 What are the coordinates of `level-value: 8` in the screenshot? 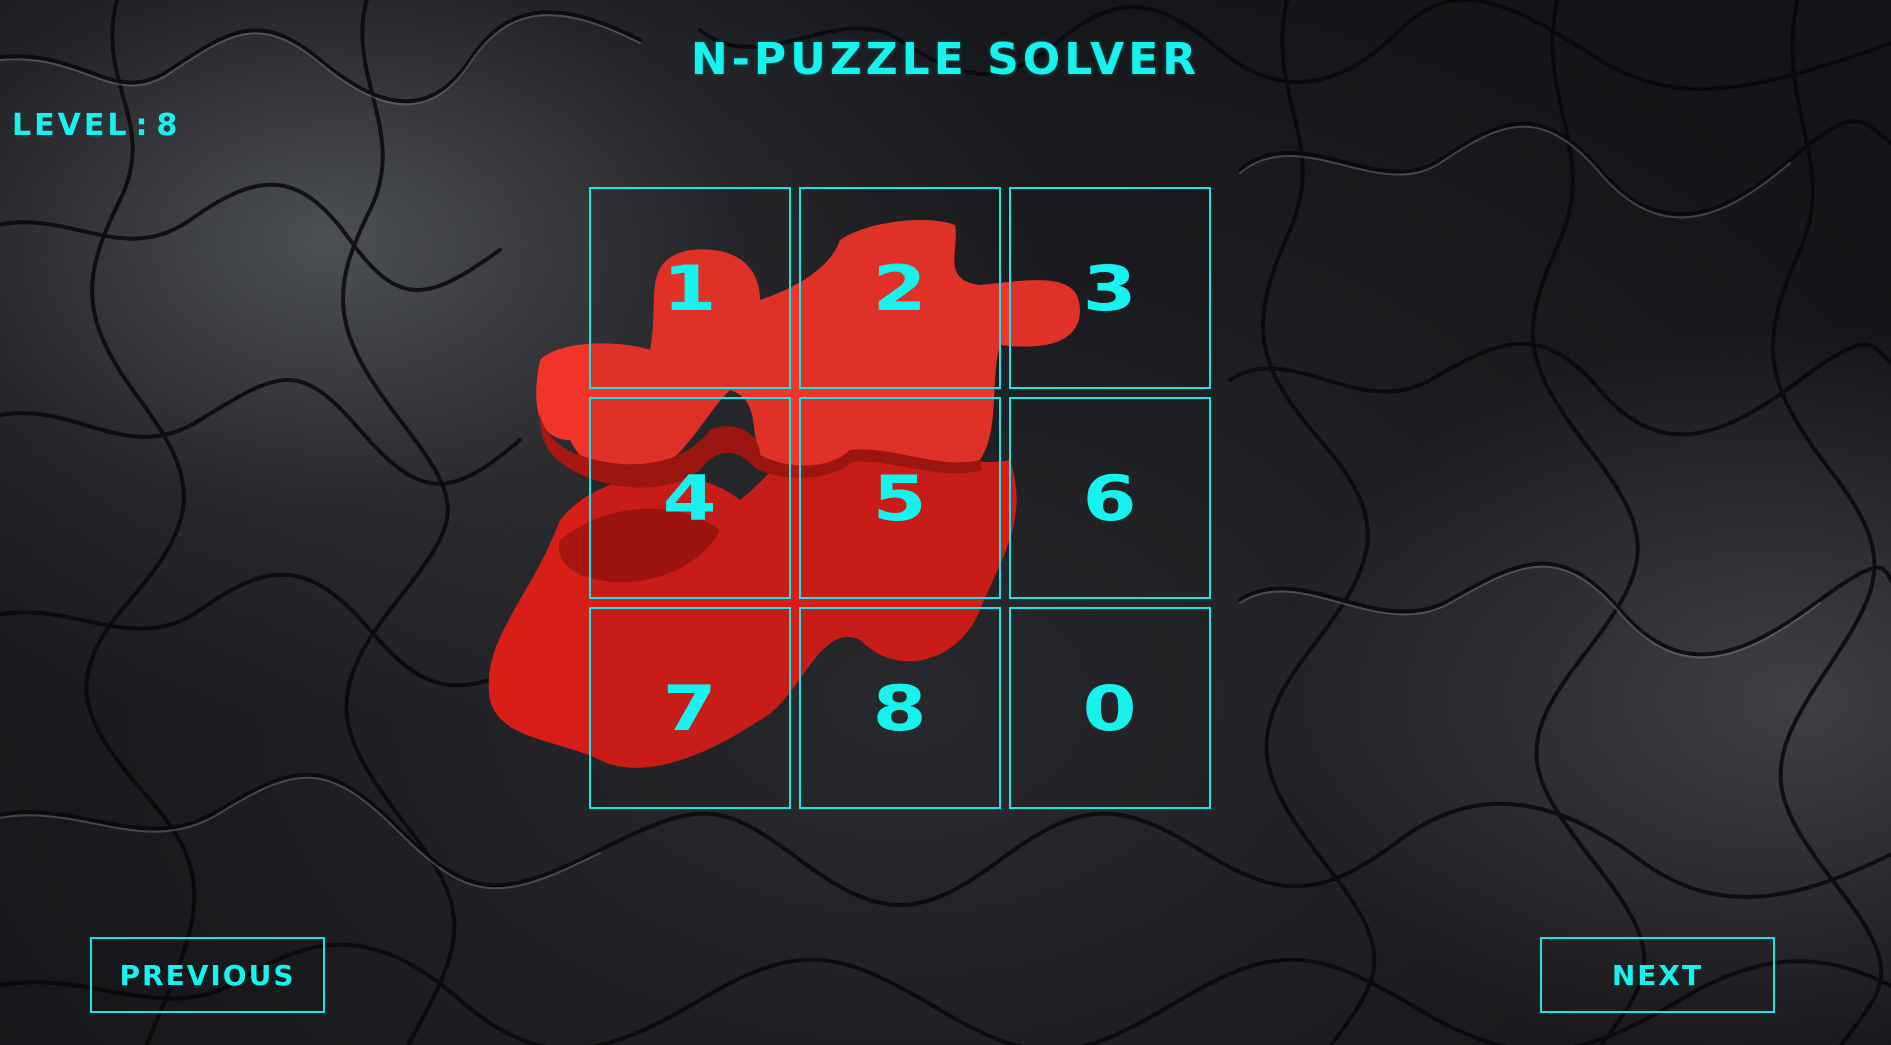 It's located at (168, 125).